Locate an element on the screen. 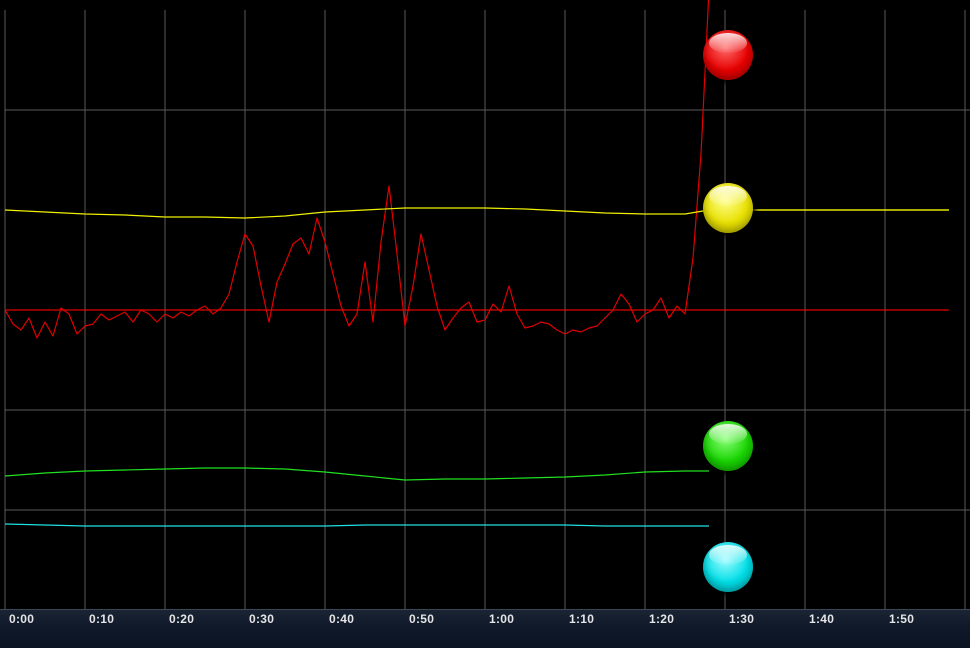 This screenshot has height=648, width=970. indicator-red is located at coordinates (728, 55).